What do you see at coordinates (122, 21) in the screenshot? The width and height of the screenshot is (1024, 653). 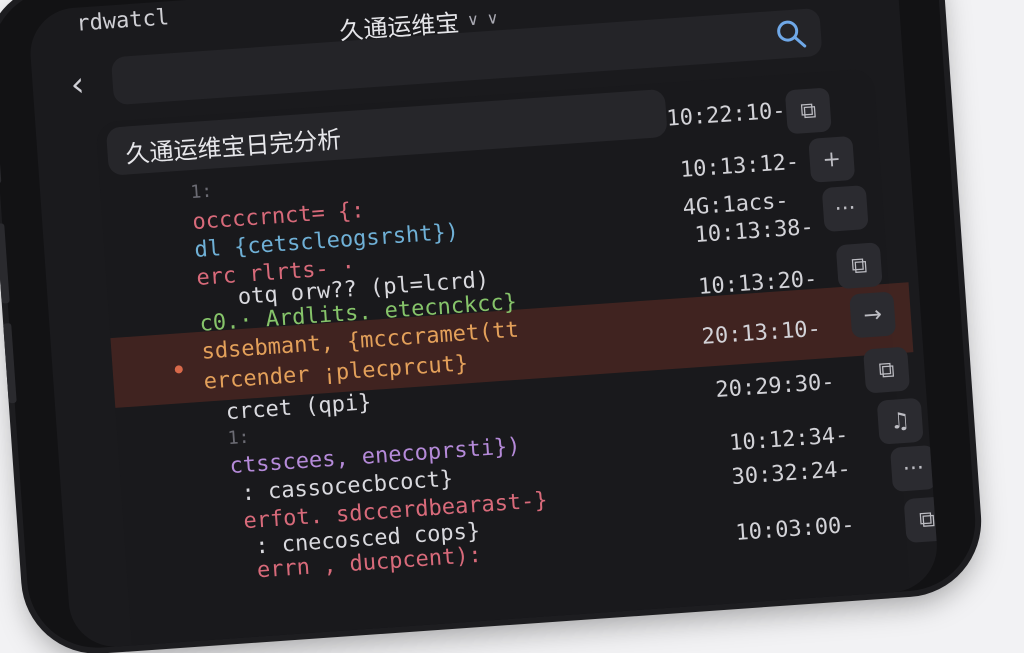 I see `status-text: rdwatcl` at bounding box center [122, 21].